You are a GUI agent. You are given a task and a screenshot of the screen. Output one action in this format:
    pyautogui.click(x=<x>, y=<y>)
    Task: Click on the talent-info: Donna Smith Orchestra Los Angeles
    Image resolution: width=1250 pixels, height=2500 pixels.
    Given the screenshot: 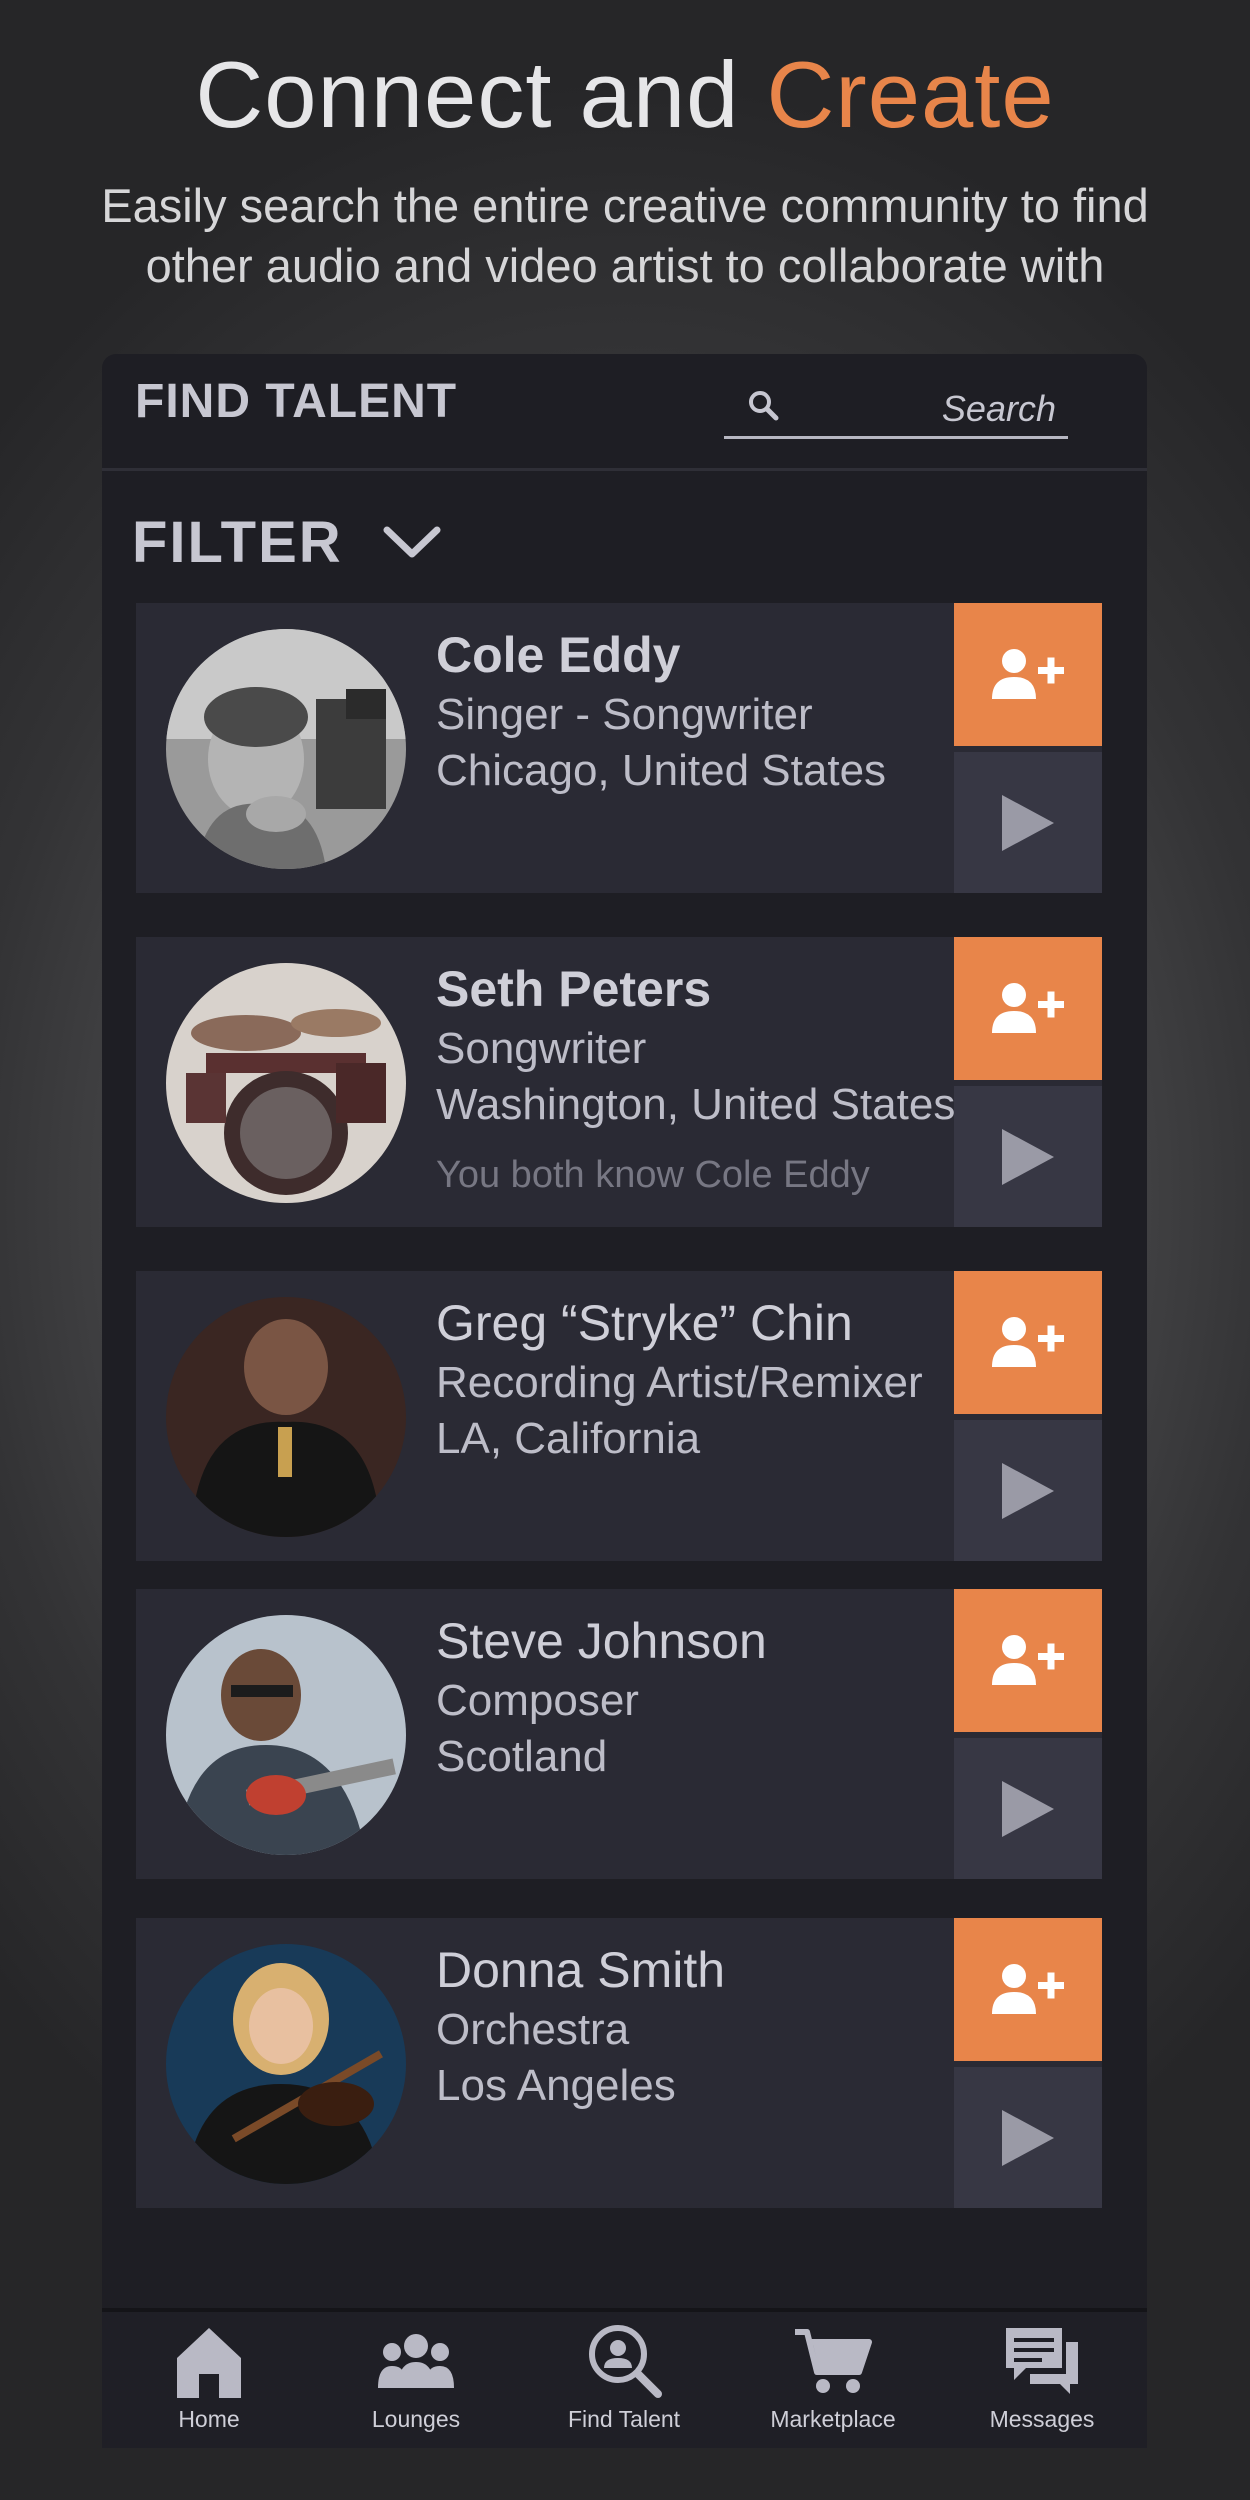 What is the action you would take?
    pyautogui.click(x=701, y=2026)
    